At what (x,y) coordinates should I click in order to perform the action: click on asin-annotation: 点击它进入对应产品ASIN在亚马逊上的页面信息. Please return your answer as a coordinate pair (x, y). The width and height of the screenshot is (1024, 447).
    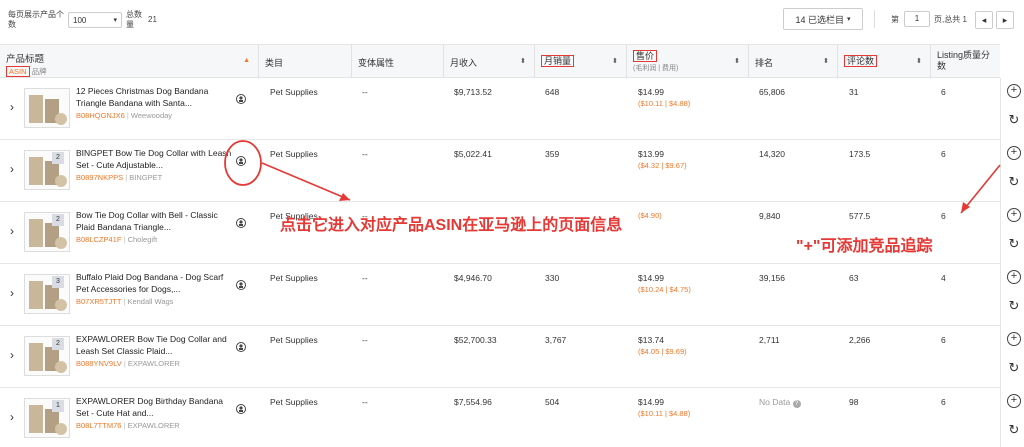
    Looking at the image, I should click on (451, 225).